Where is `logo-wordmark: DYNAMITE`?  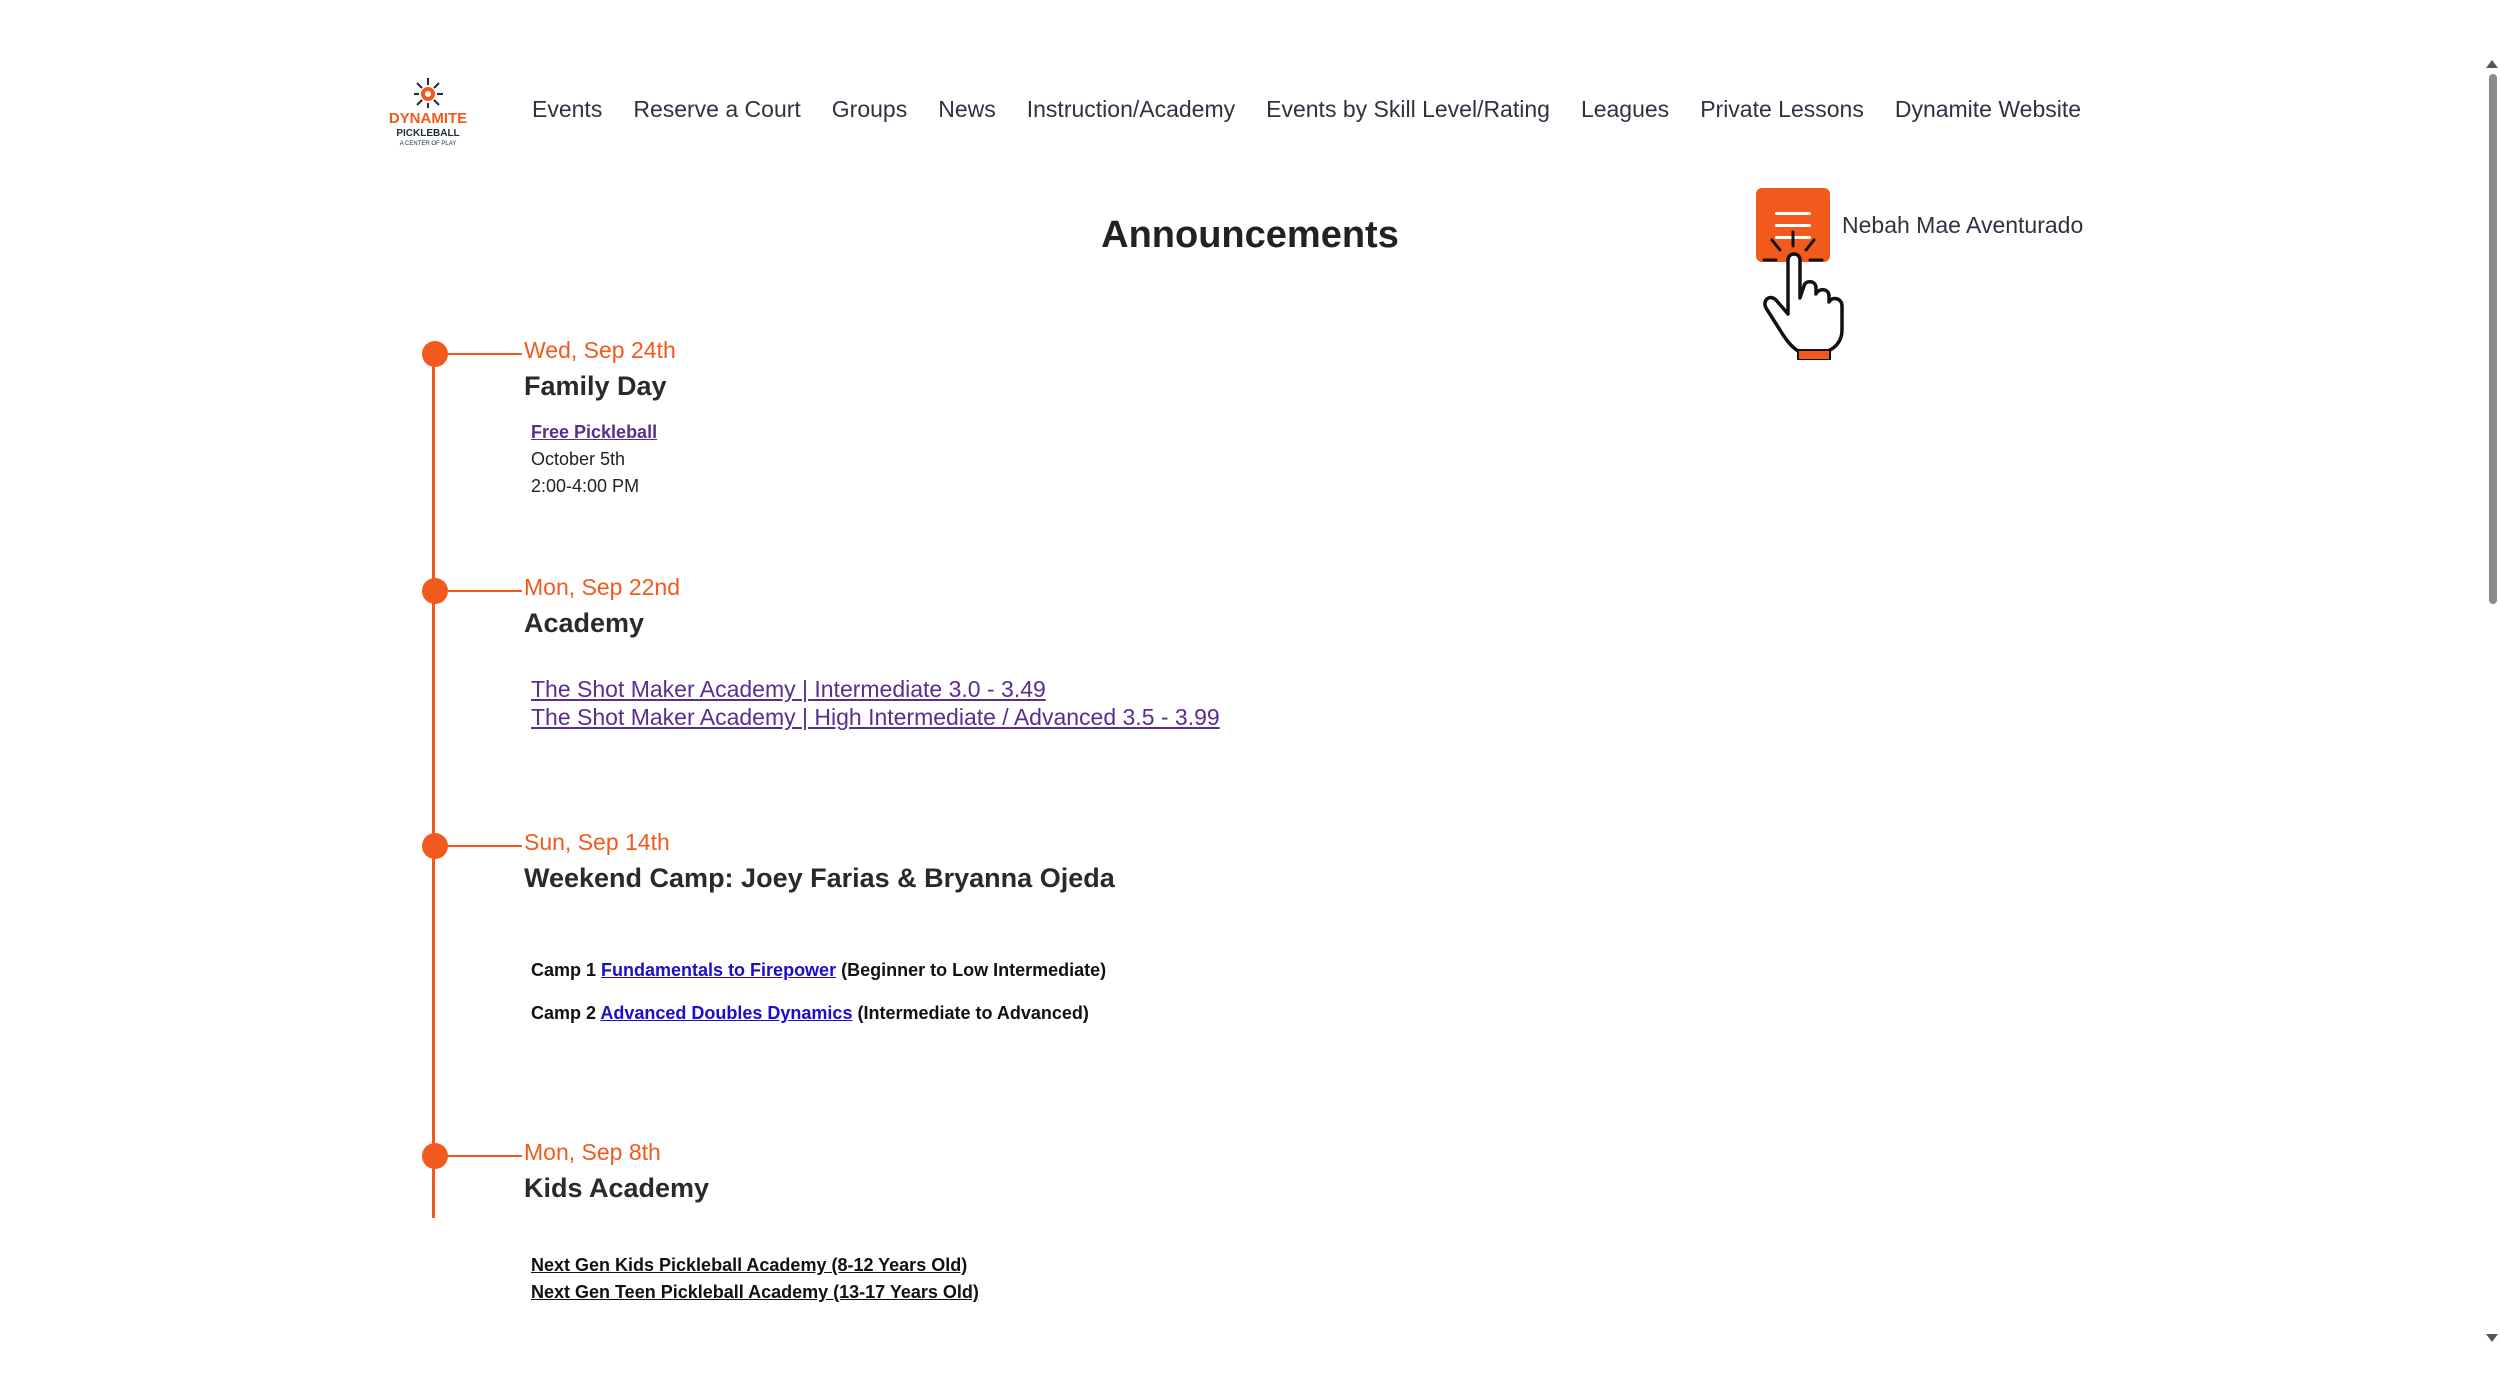 logo-wordmark: DYNAMITE is located at coordinates (428, 118).